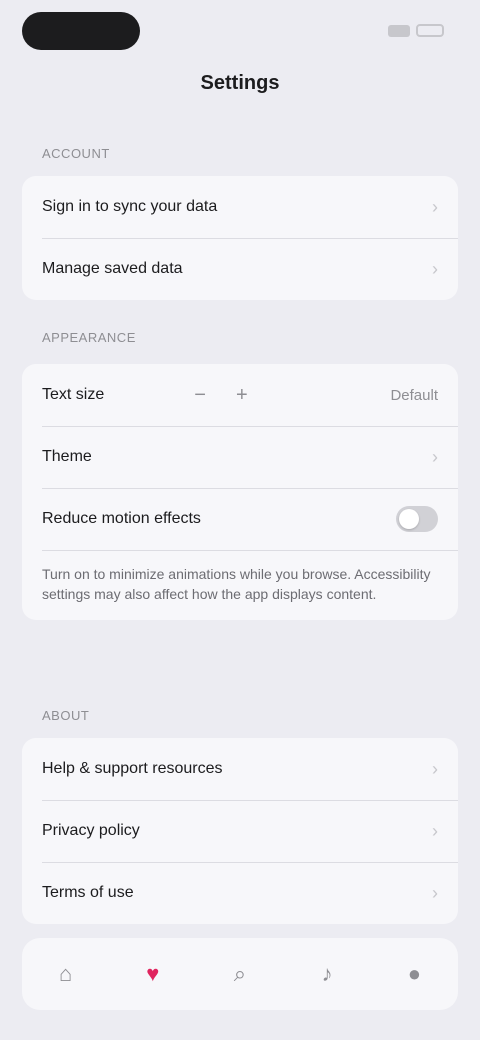 Image resolution: width=480 pixels, height=1040 pixels. I want to click on reduce-motion-toggle, so click(417, 519).